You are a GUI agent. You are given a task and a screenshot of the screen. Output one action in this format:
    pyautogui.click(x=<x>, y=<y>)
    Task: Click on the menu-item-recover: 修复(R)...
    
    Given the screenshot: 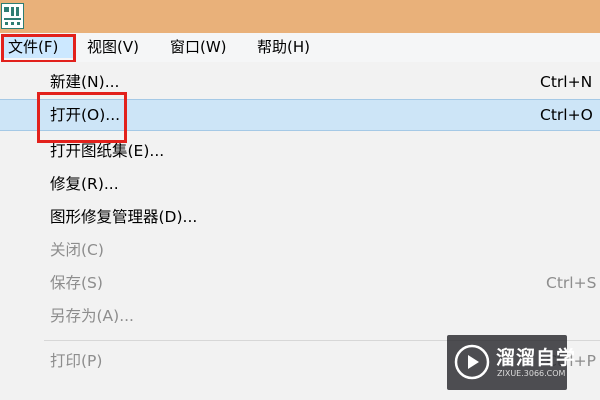 What is the action you would take?
    pyautogui.click(x=300, y=184)
    